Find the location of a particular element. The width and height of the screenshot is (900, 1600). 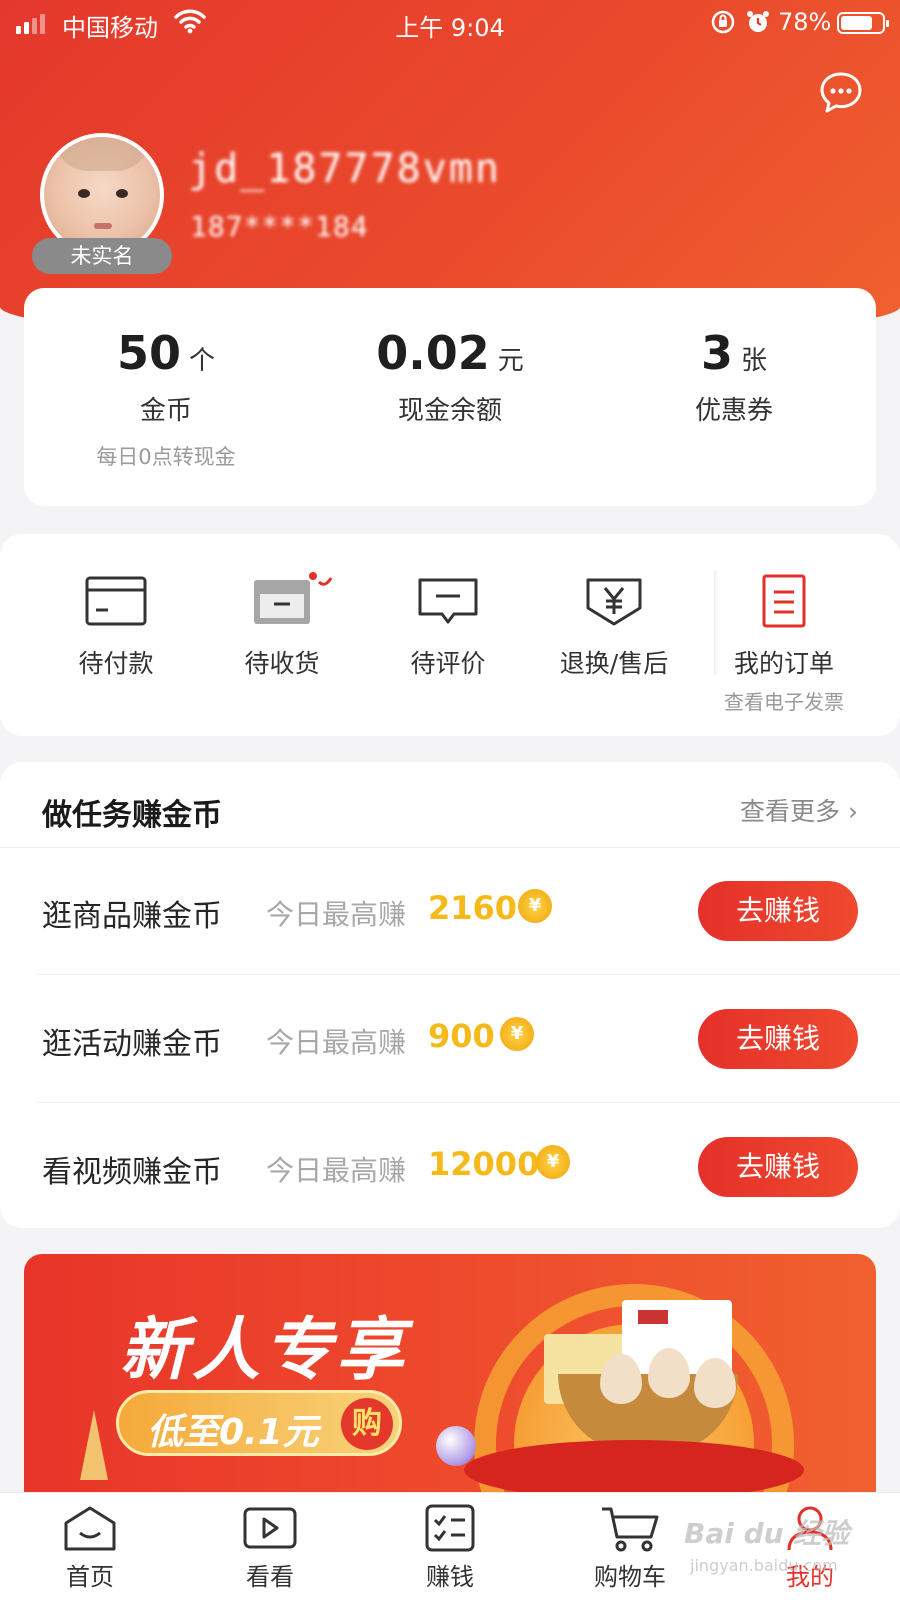

tab-watch: 看看 is located at coordinates (270, 1547).